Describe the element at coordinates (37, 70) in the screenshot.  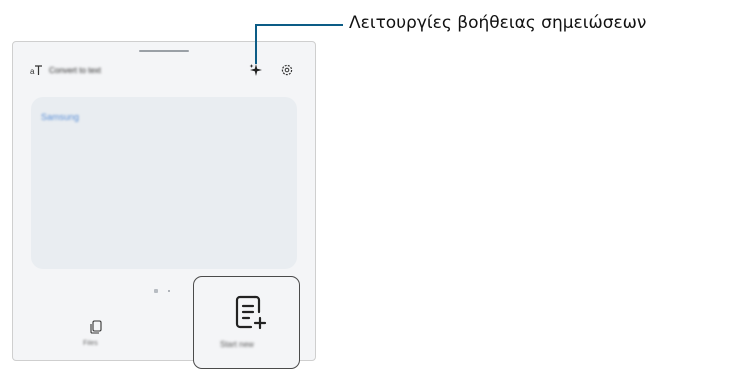
I see `text-size-icon: a` at that location.